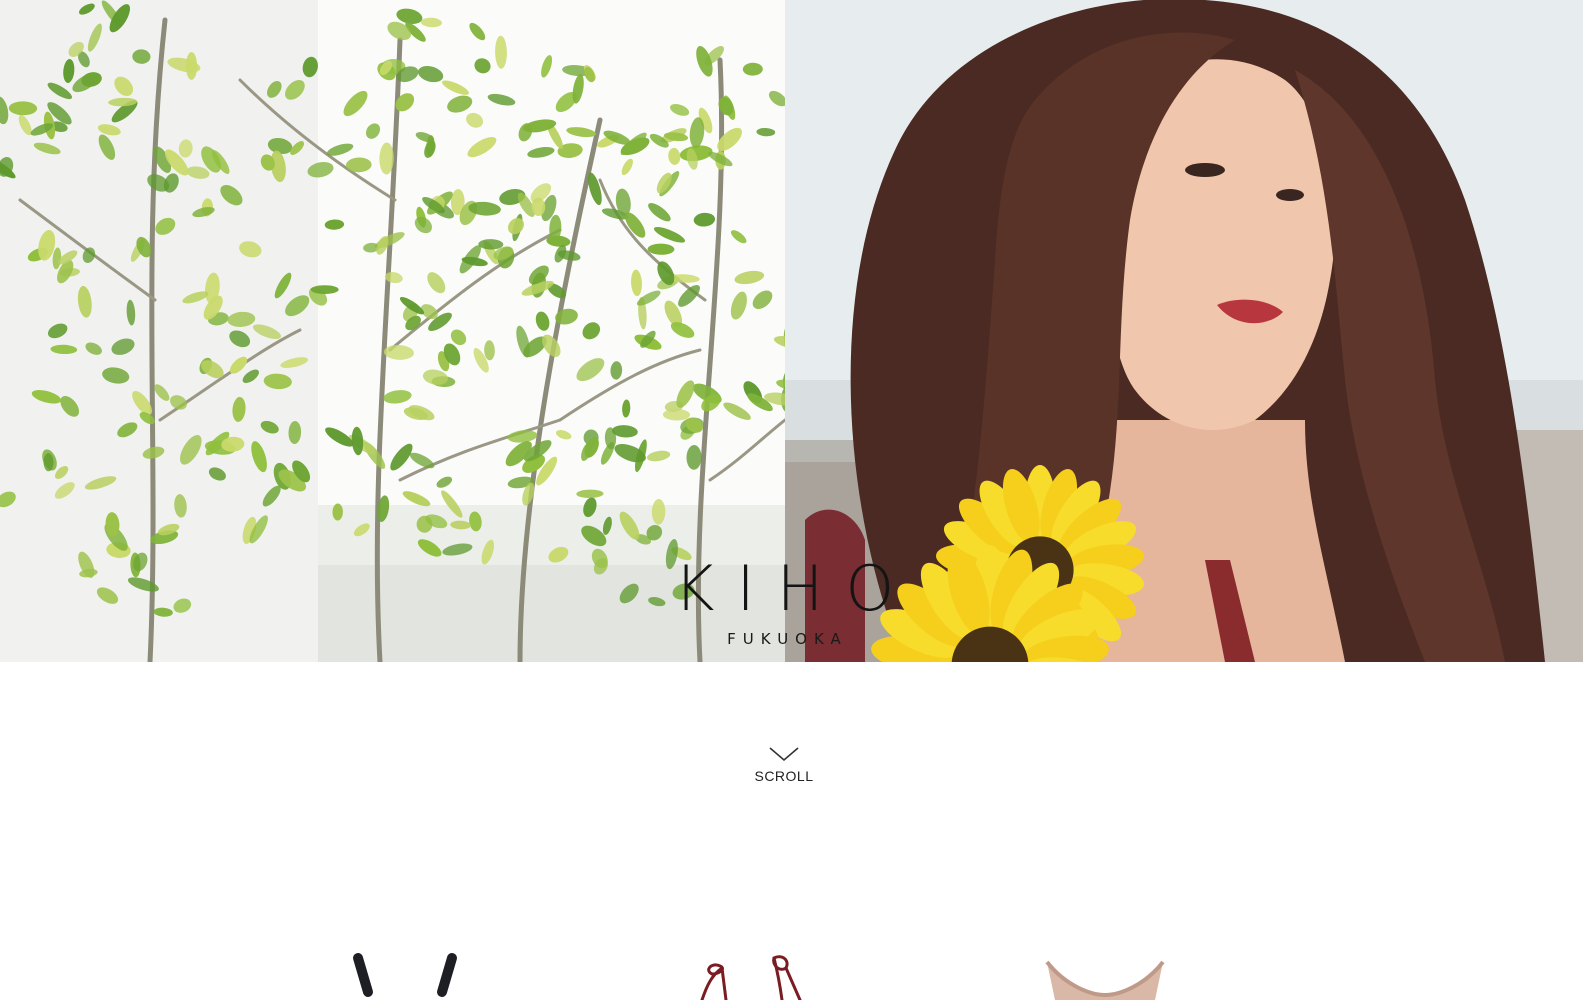 This screenshot has width=1583, height=1000. Describe the element at coordinates (787, 639) in the screenshot. I see `brand-location: FUKUOKA` at that location.